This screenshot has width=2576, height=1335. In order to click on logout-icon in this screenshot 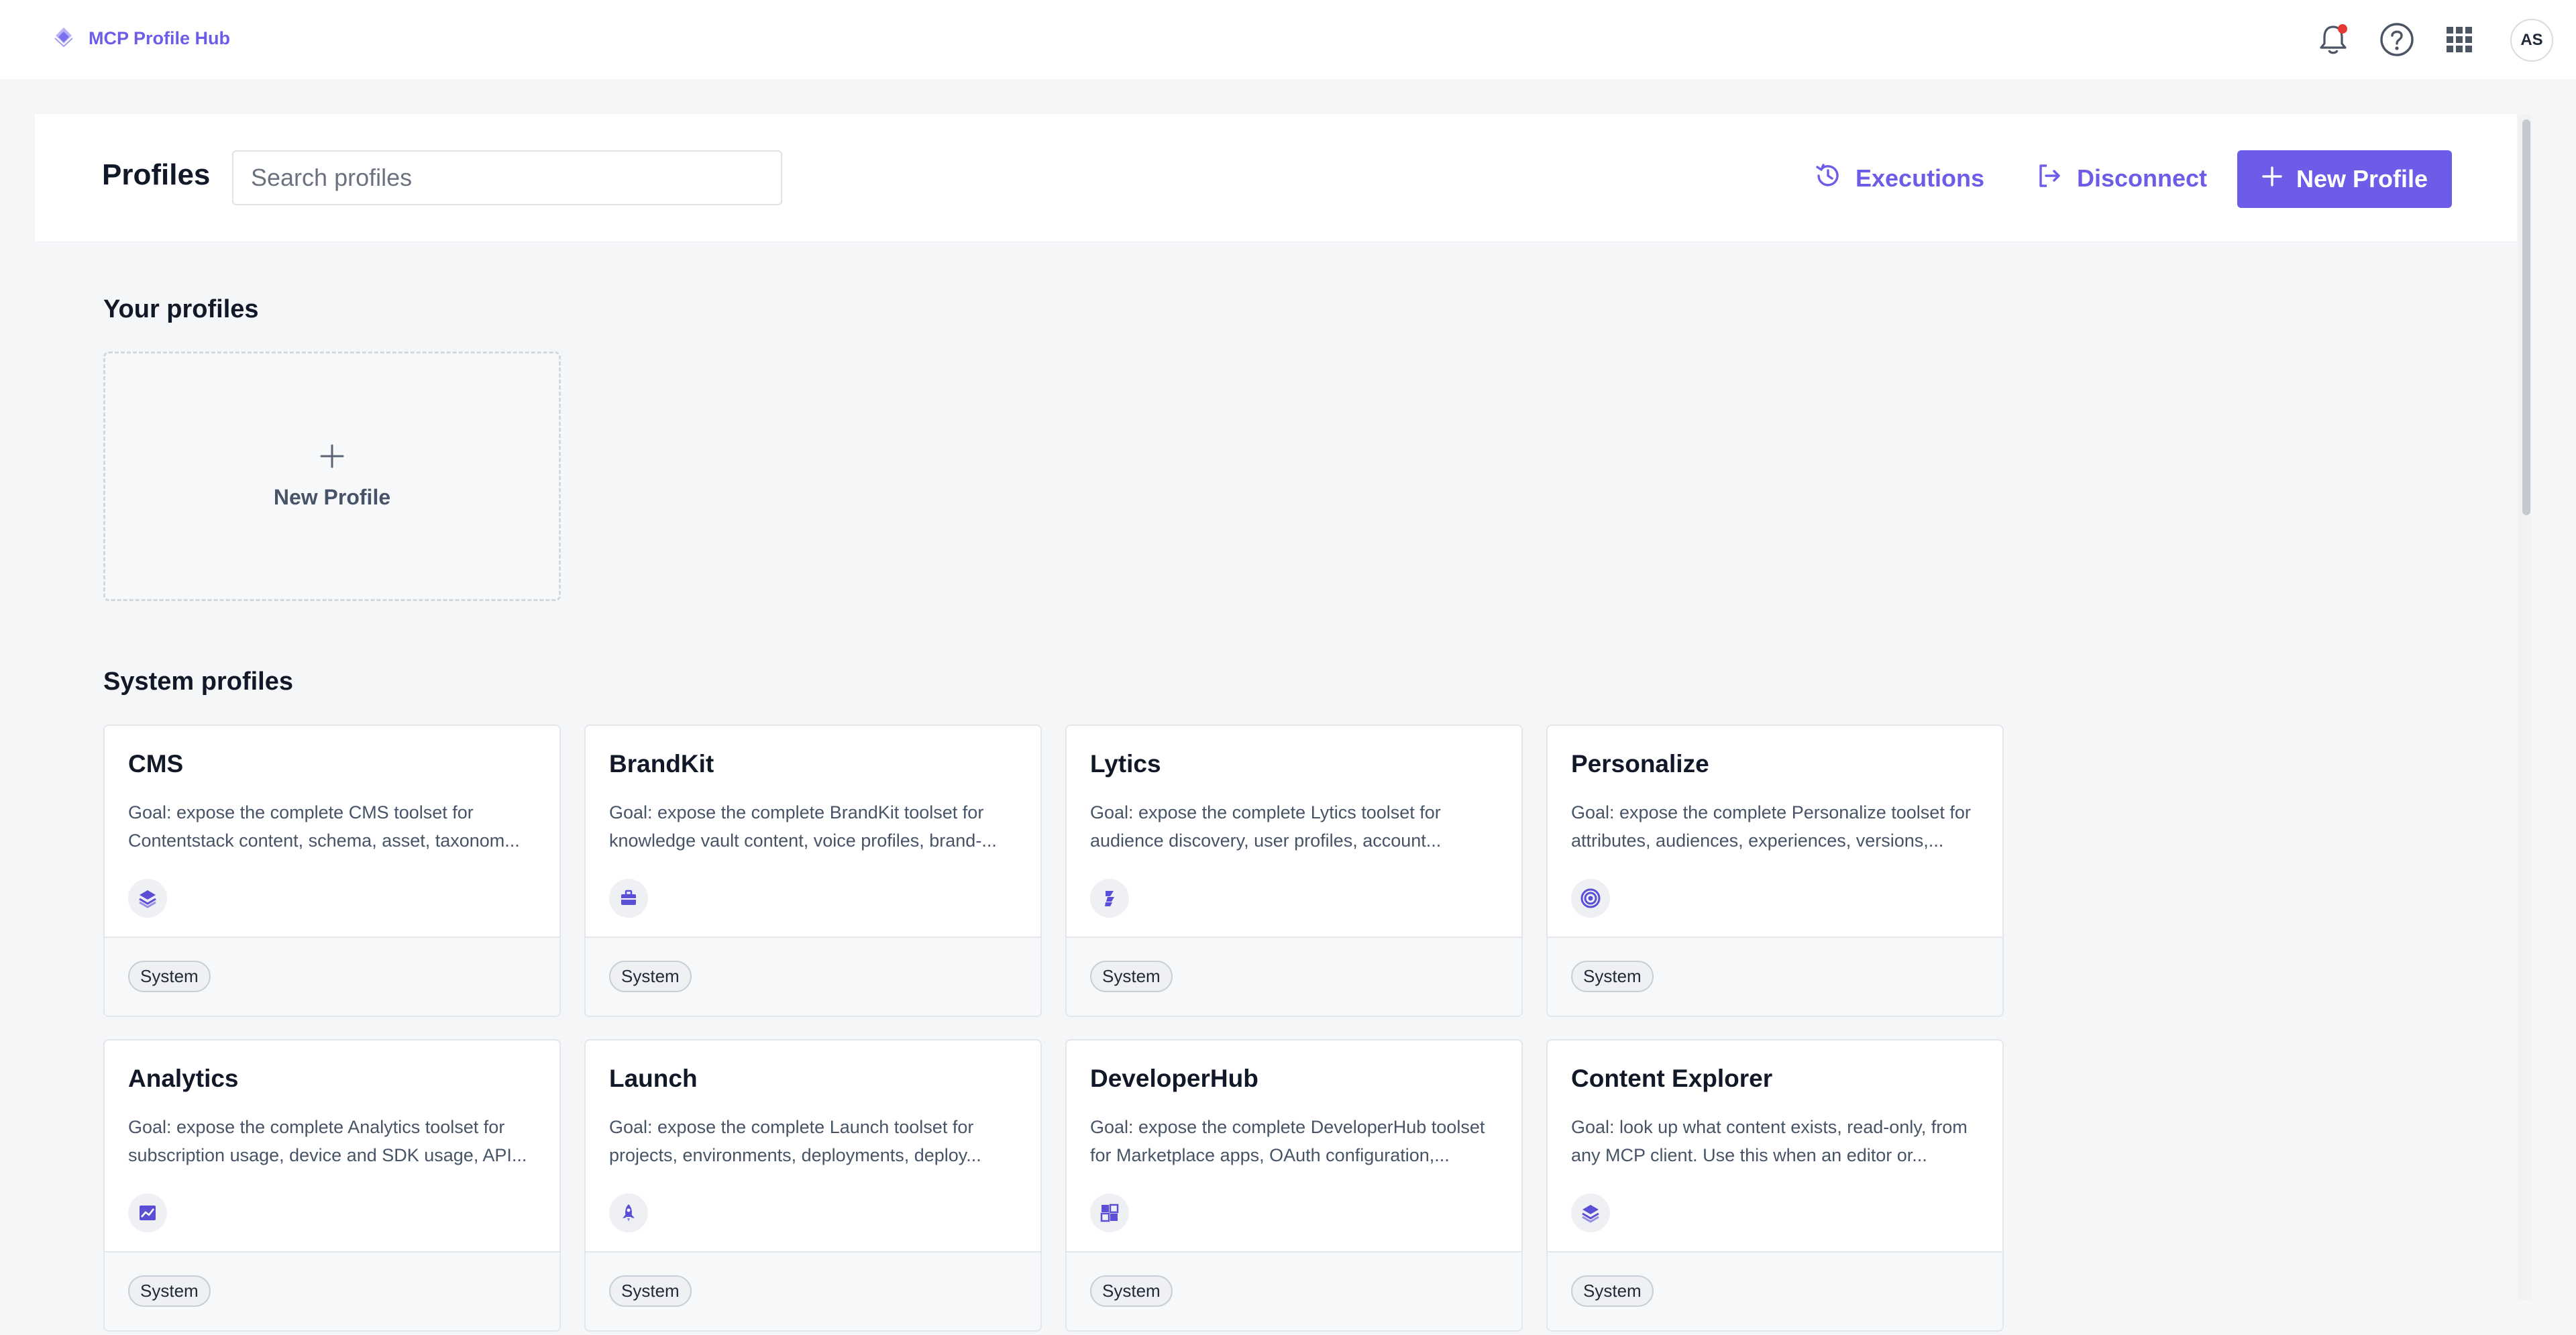, I will do `click(2049, 179)`.